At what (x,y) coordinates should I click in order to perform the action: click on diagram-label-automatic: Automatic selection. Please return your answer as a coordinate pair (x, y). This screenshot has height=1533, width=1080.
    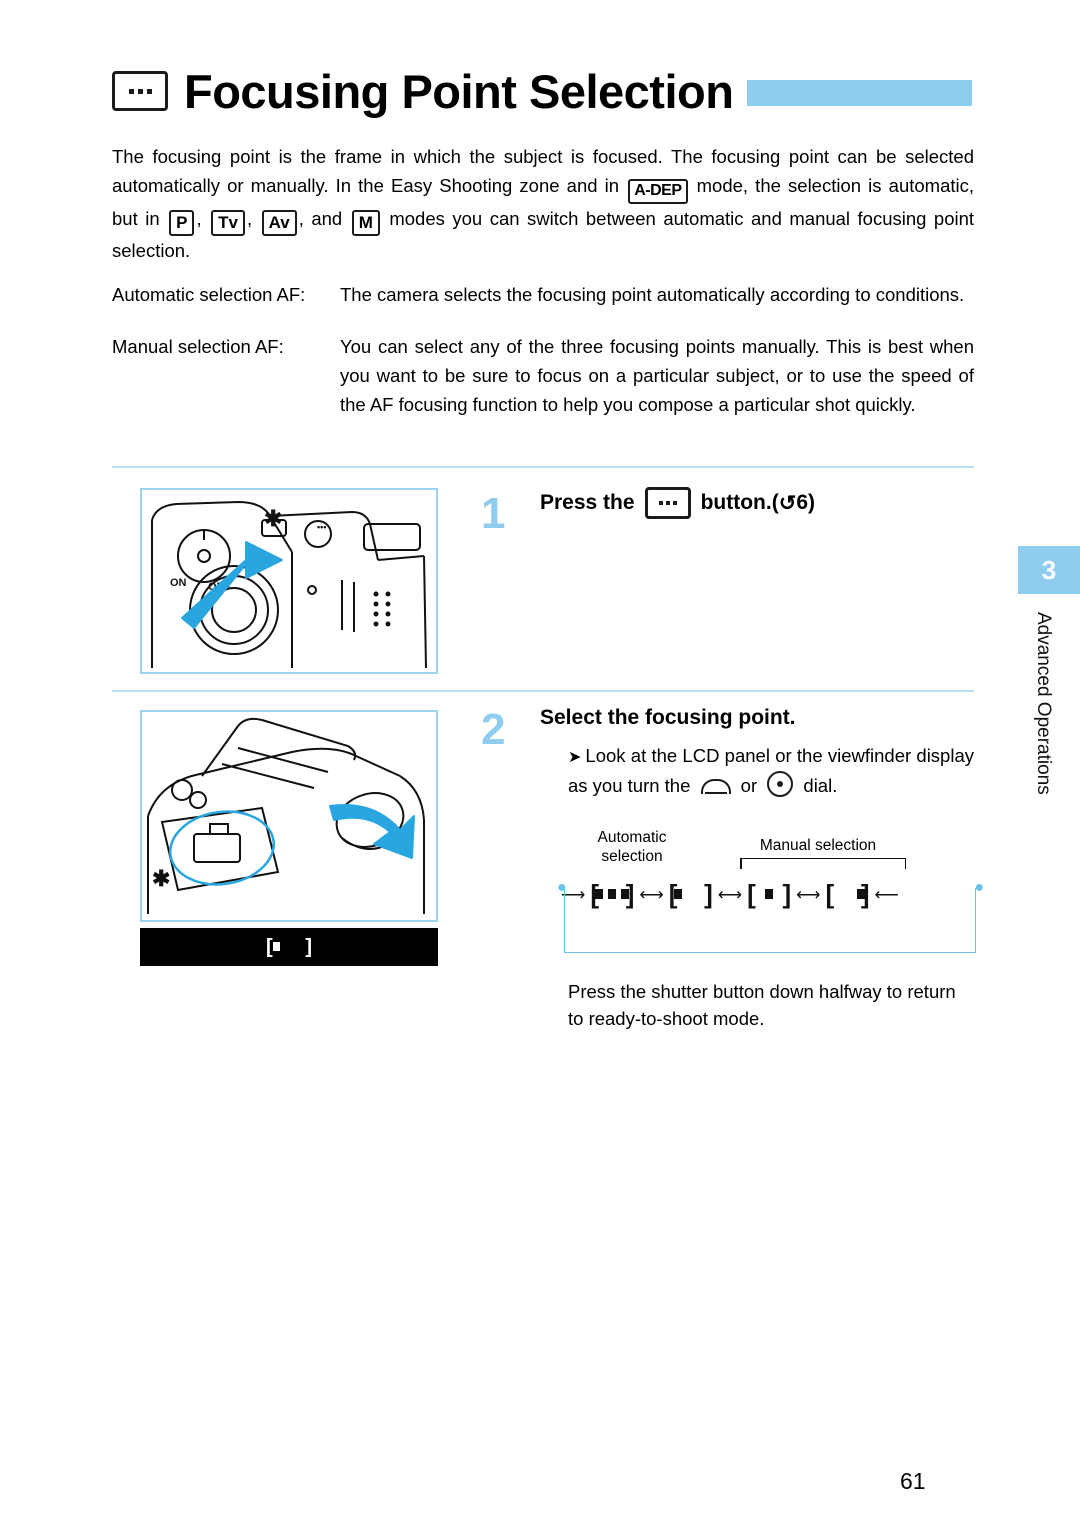
    Looking at the image, I should click on (632, 847).